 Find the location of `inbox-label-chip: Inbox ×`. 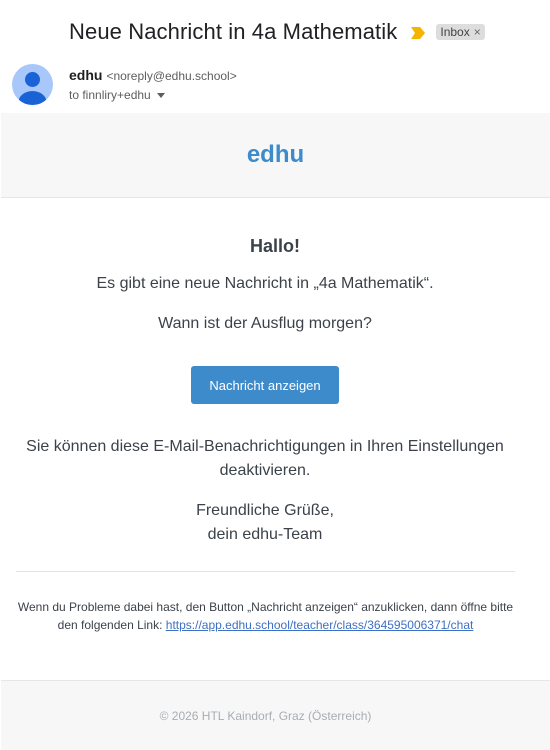

inbox-label-chip: Inbox × is located at coordinates (460, 32).